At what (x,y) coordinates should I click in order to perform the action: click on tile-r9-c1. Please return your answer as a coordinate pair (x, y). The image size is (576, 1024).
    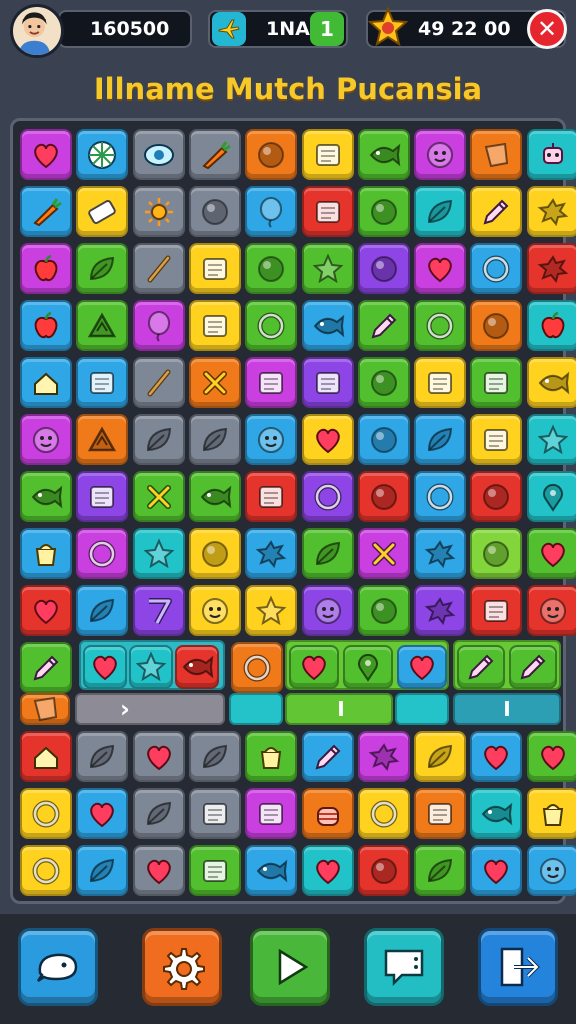
    Looking at the image, I should click on (46, 610).